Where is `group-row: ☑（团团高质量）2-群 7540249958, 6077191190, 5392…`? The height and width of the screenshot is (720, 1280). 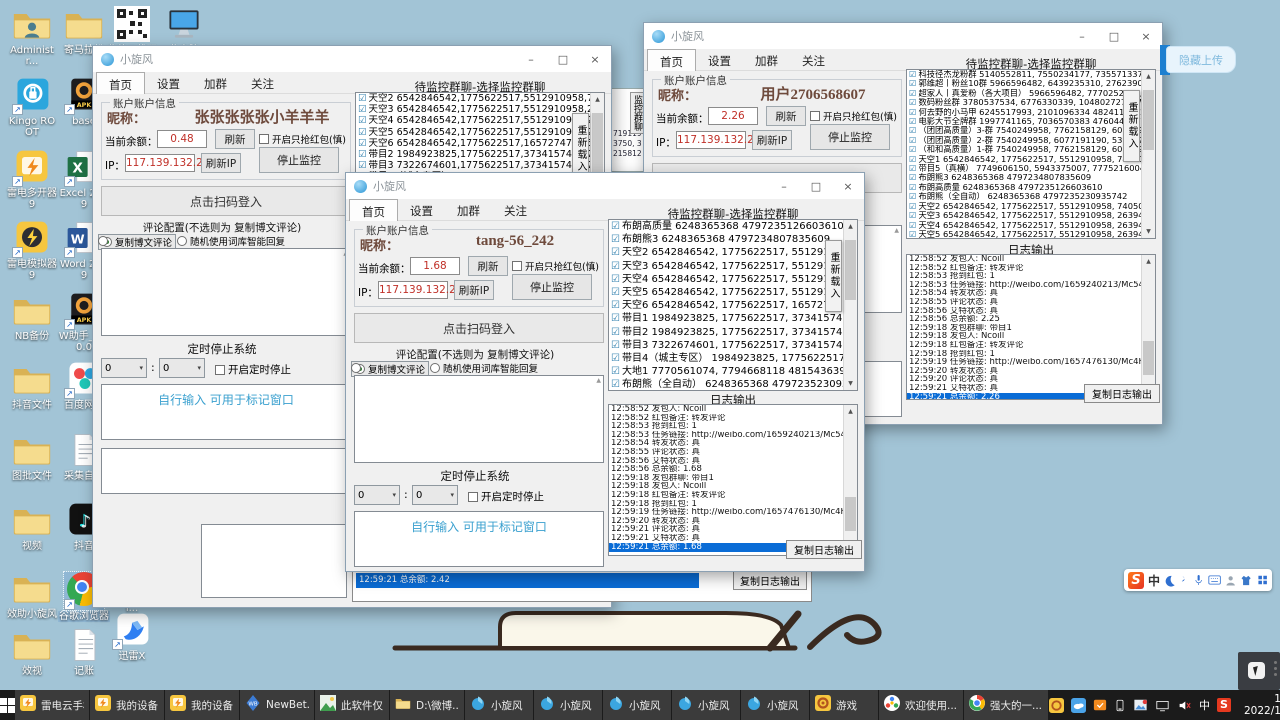 group-row: ☑（团团高质量）2-群 7540249958, 6077191190, 5392… is located at coordinates (1031, 140).